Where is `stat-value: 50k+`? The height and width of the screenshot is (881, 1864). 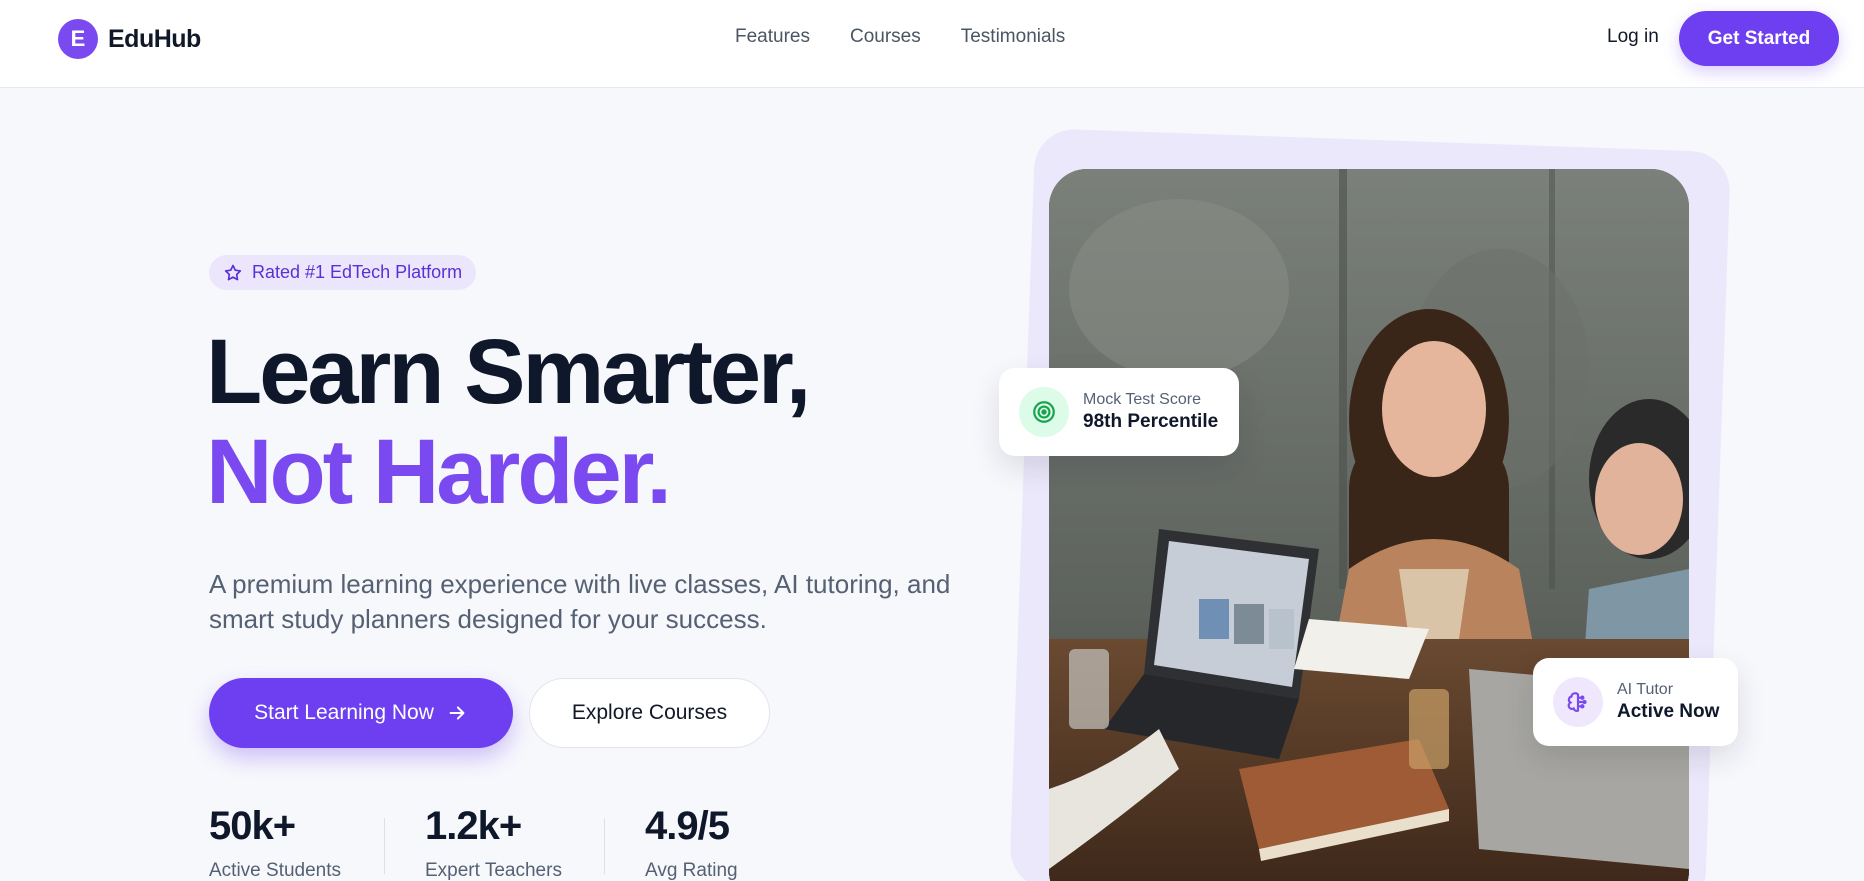 stat-value: 50k+ is located at coordinates (252, 826).